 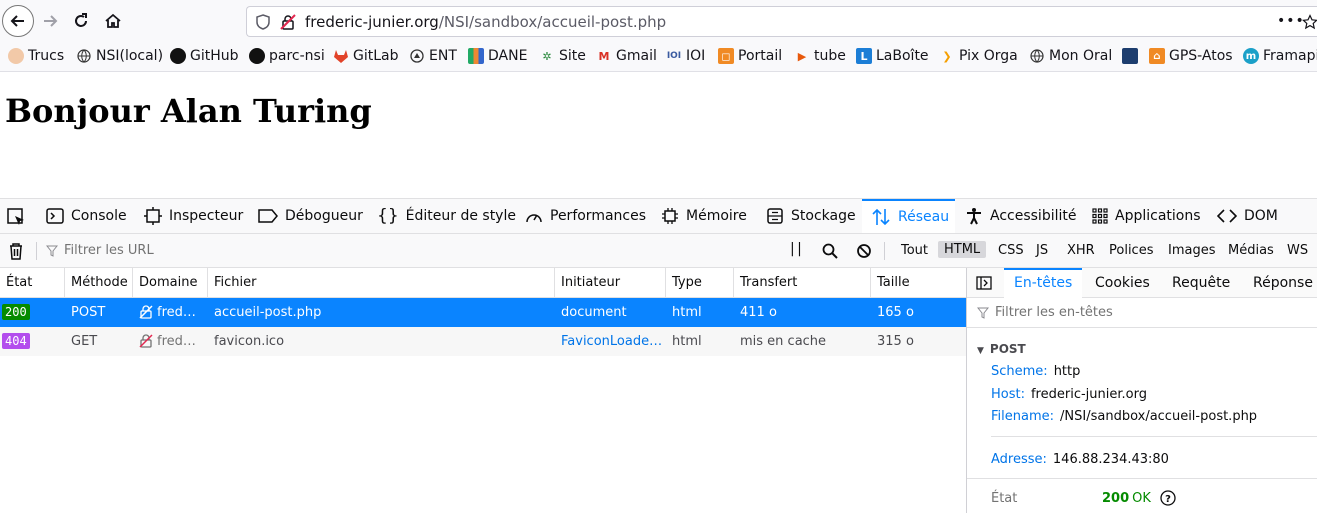 What do you see at coordinates (598, 216) in the screenshot?
I see `tab-label: Performances` at bounding box center [598, 216].